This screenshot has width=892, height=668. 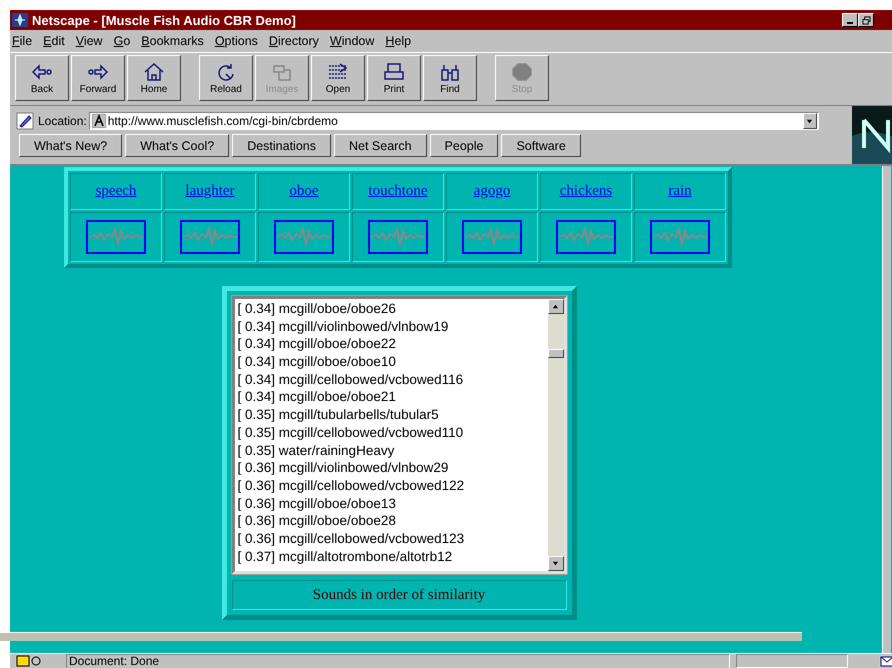 What do you see at coordinates (25, 121) in the screenshot?
I see `bookmark-icon` at bounding box center [25, 121].